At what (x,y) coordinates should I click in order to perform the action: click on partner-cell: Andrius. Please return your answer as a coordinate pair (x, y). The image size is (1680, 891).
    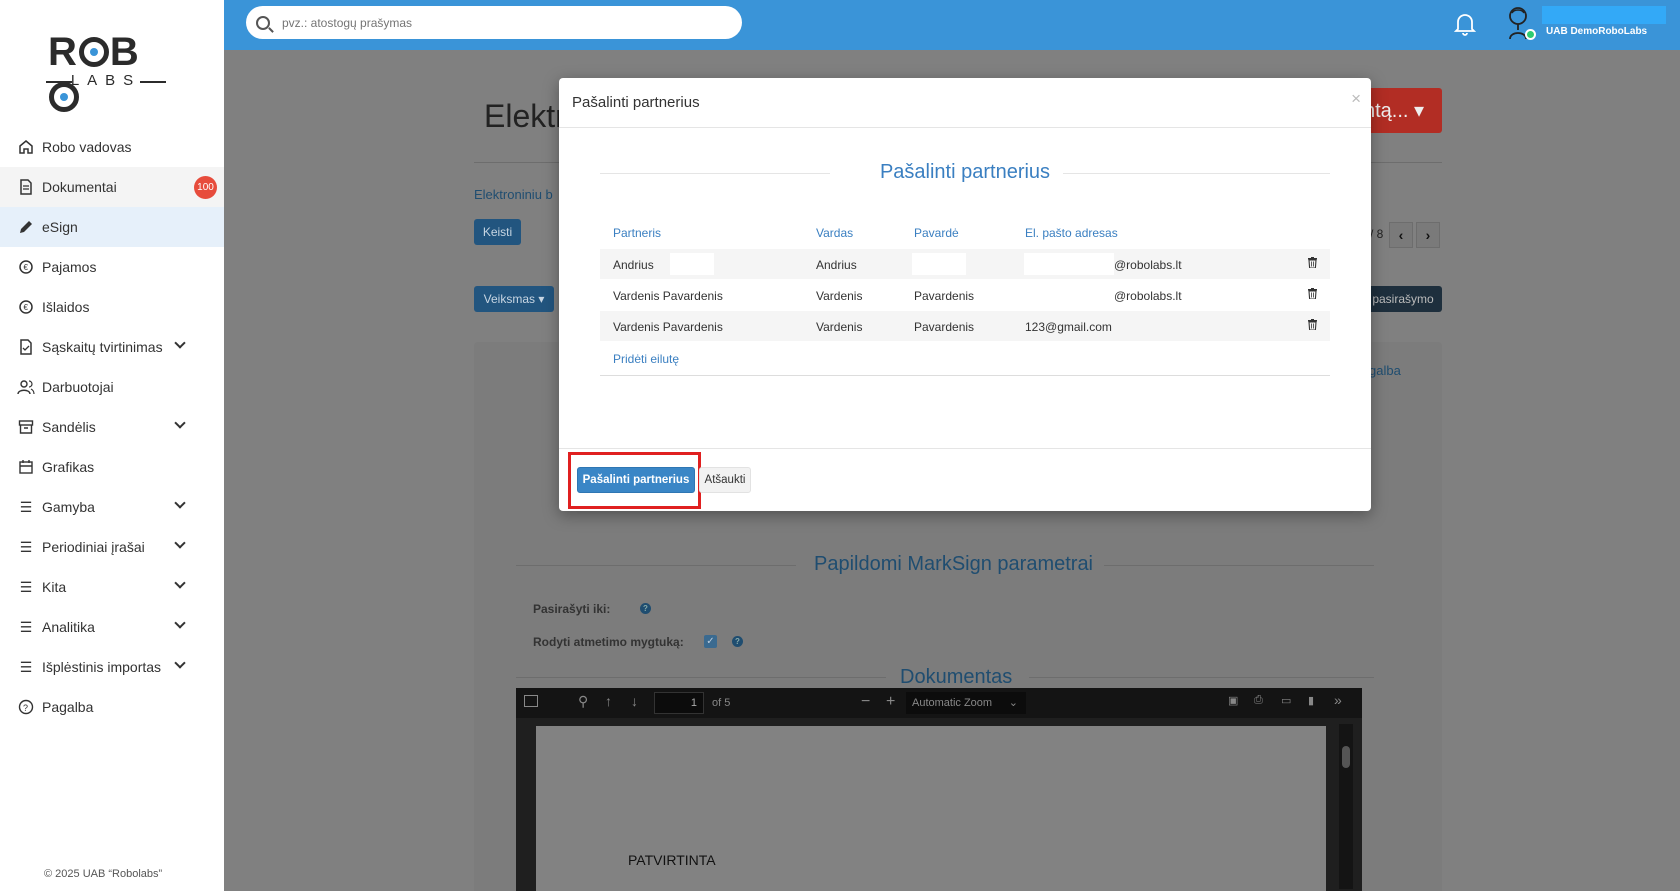
    Looking at the image, I should click on (633, 265).